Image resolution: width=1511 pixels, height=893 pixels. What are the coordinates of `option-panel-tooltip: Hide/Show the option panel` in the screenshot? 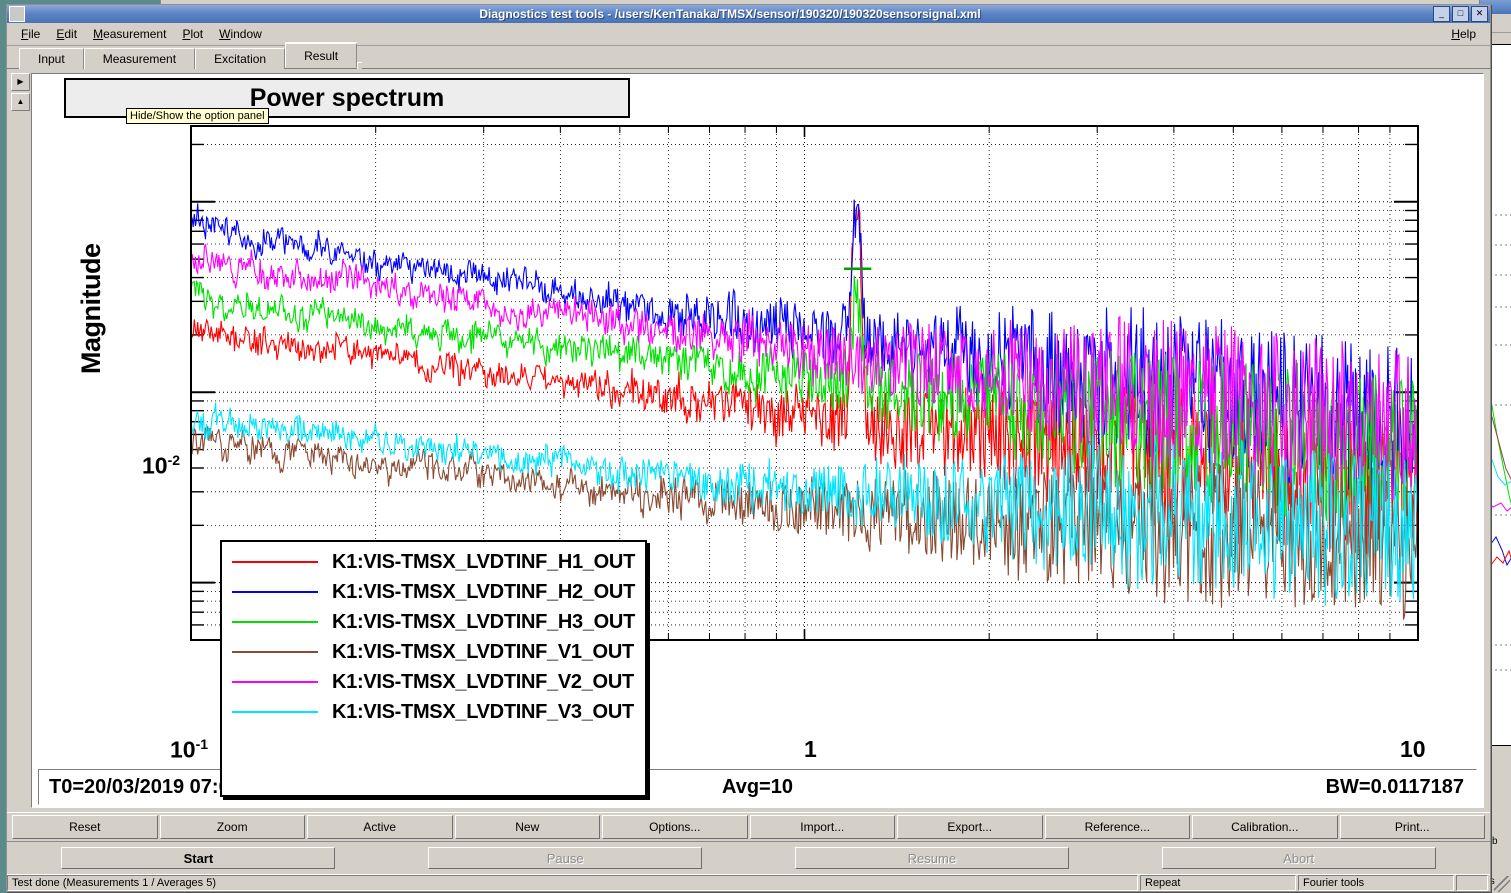 It's located at (197, 116).